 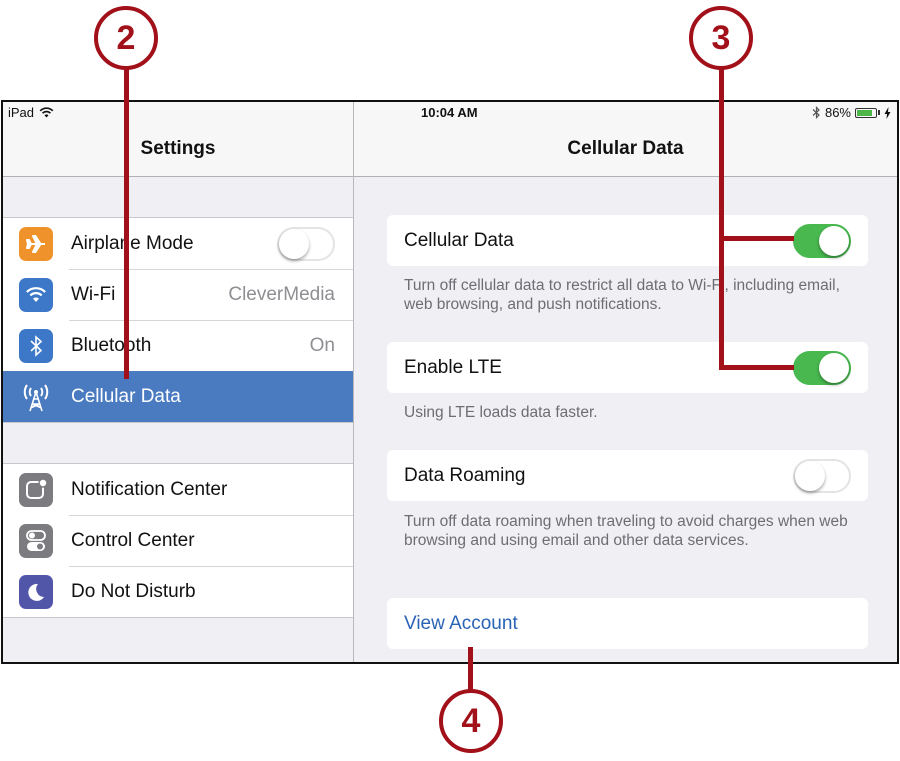 I want to click on battery-icon, so click(x=866, y=112).